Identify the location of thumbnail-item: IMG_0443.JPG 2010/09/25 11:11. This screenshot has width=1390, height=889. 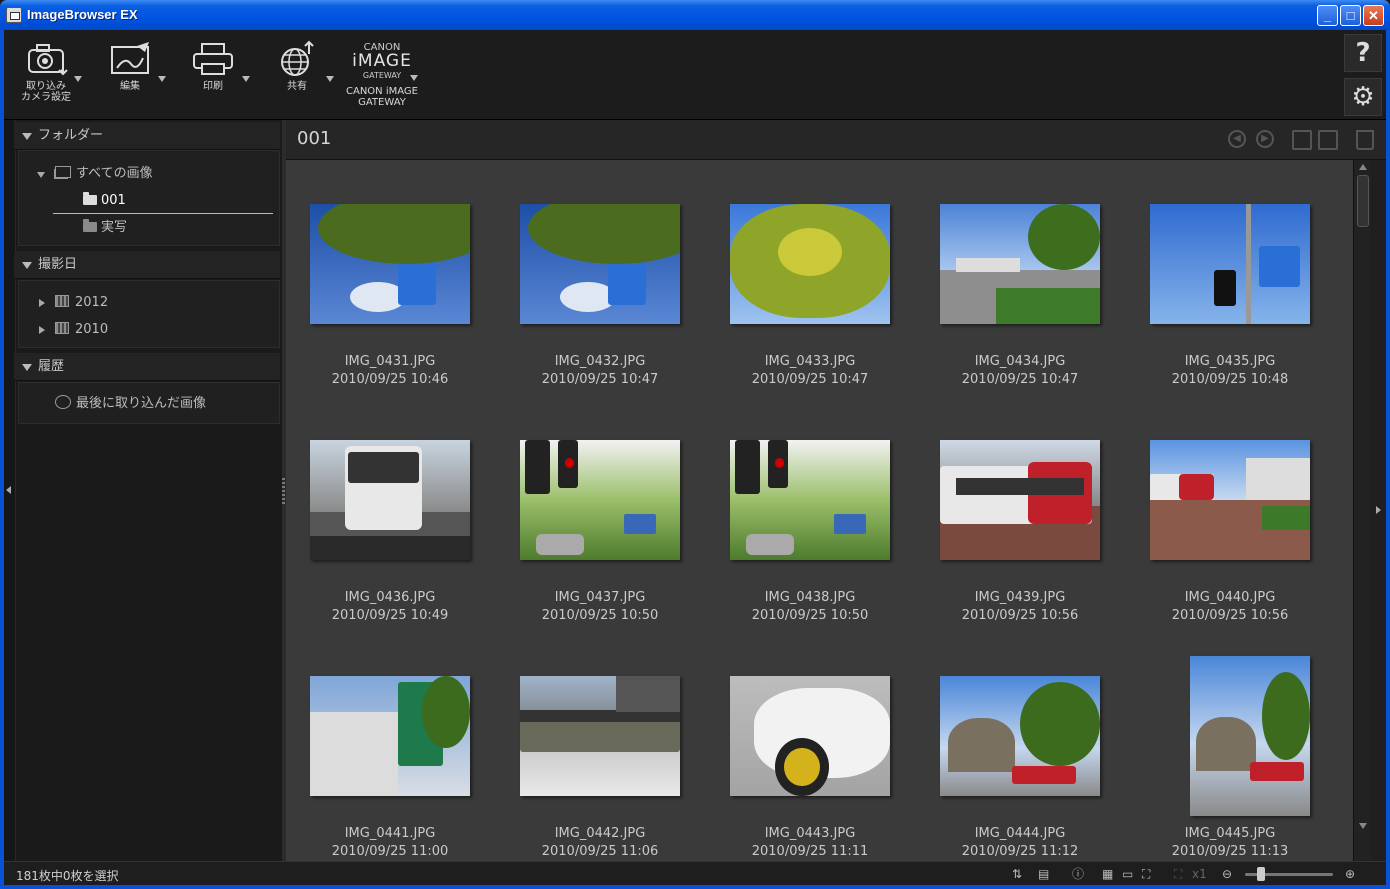
(810, 745).